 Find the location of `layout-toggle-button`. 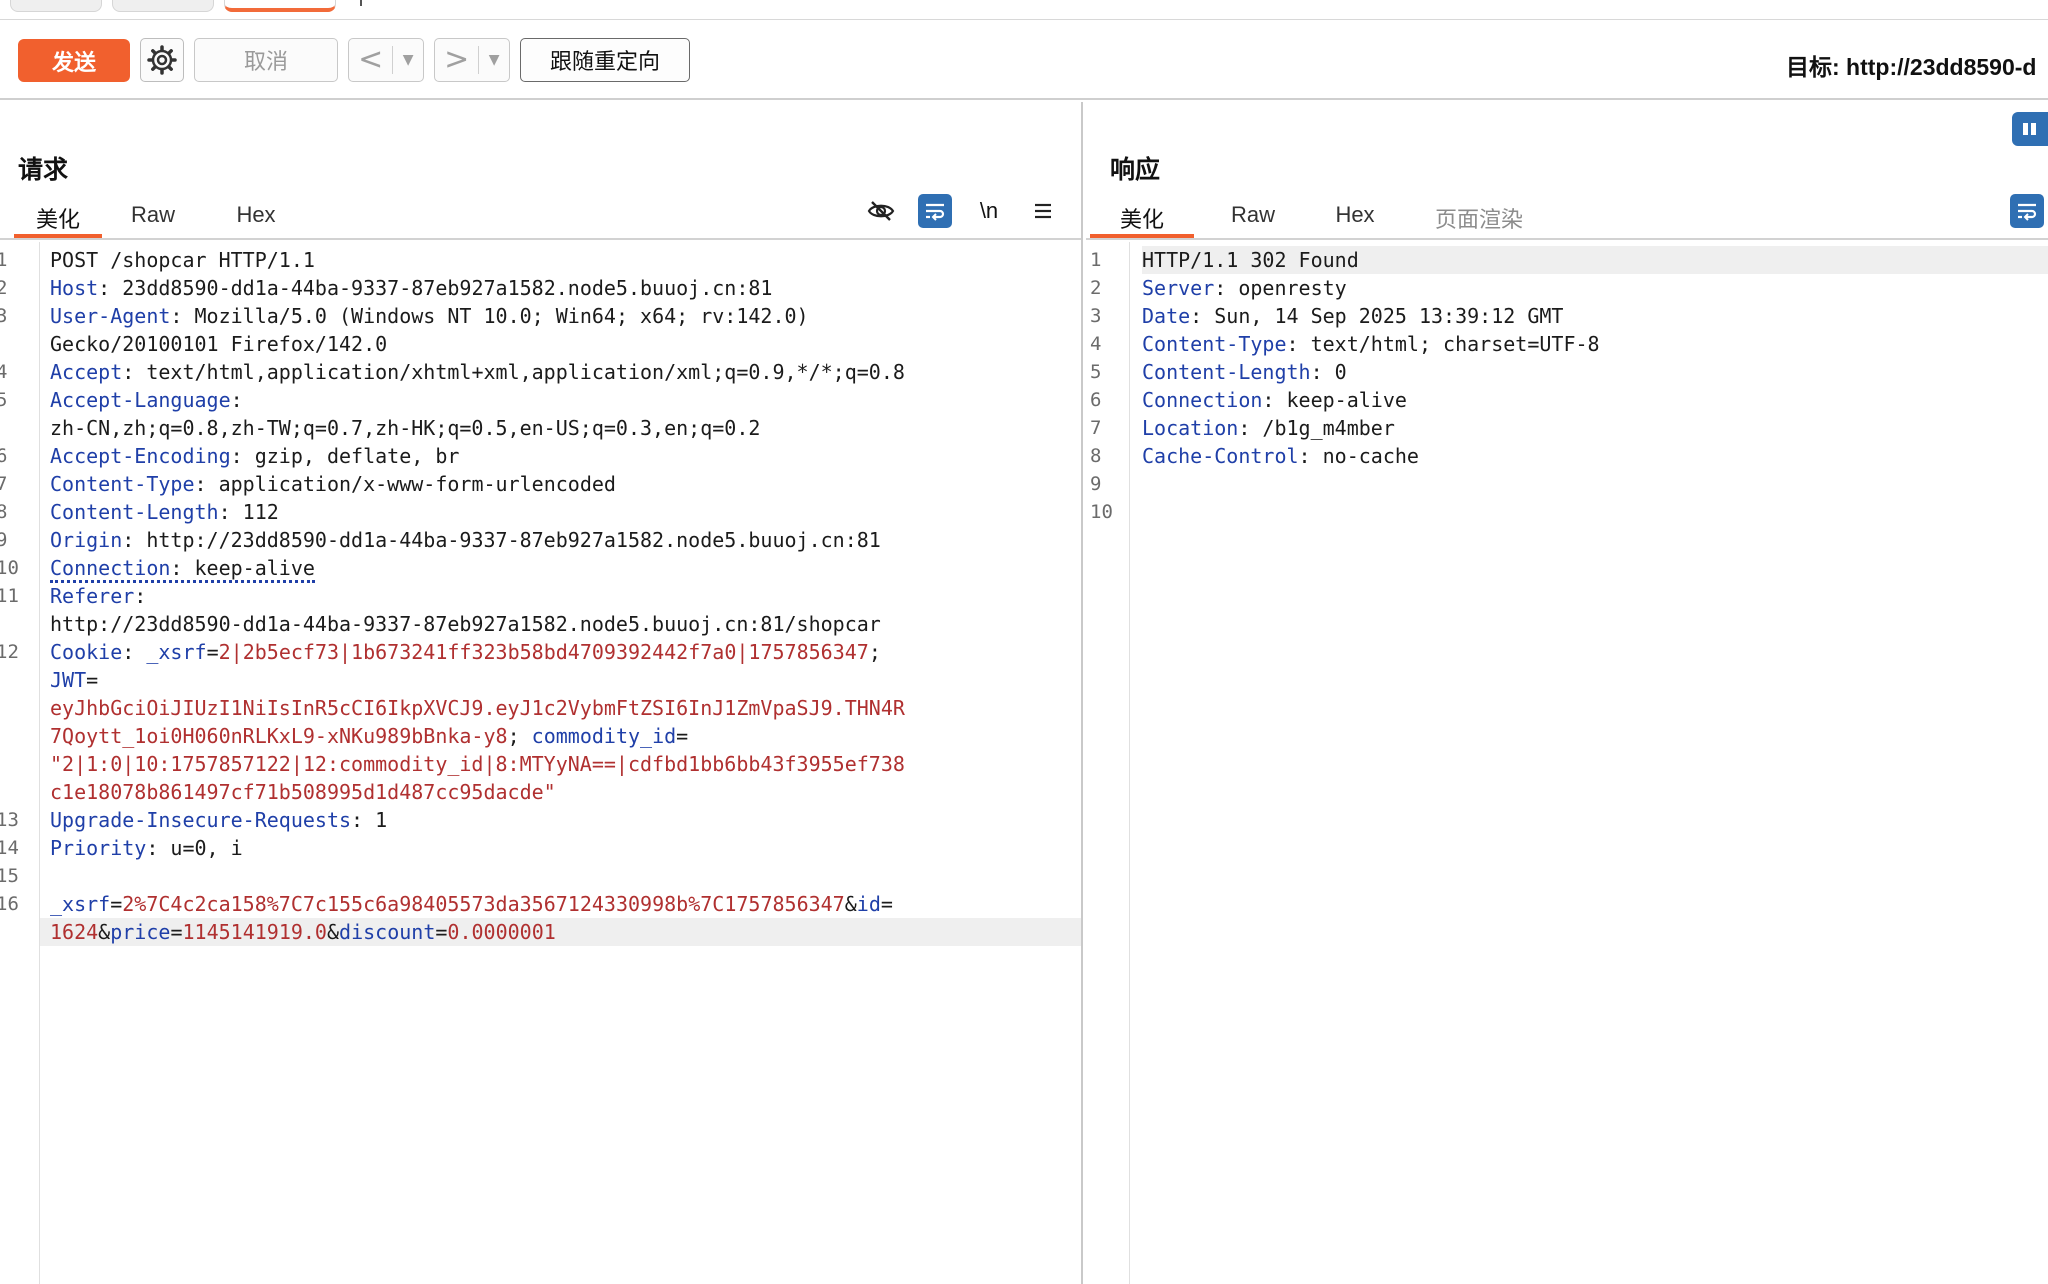

layout-toggle-button is located at coordinates (2030, 129).